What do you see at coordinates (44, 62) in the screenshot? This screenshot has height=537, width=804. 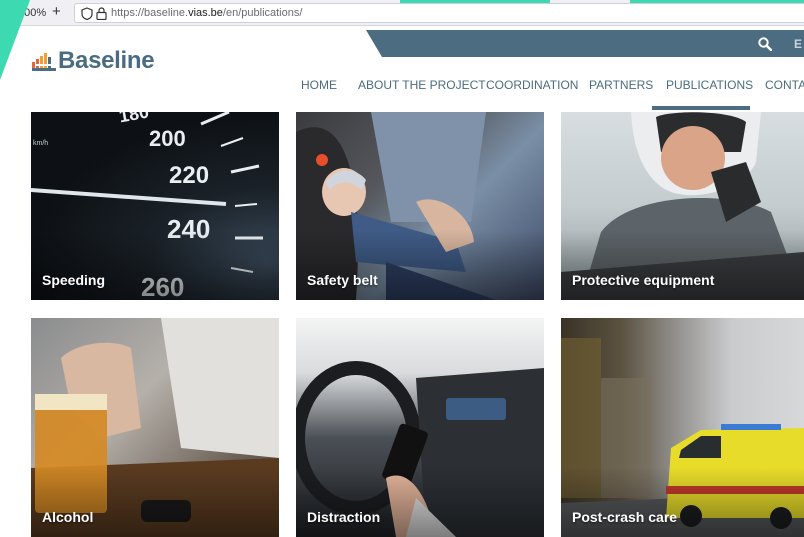 I see `logo-bars-icon` at bounding box center [44, 62].